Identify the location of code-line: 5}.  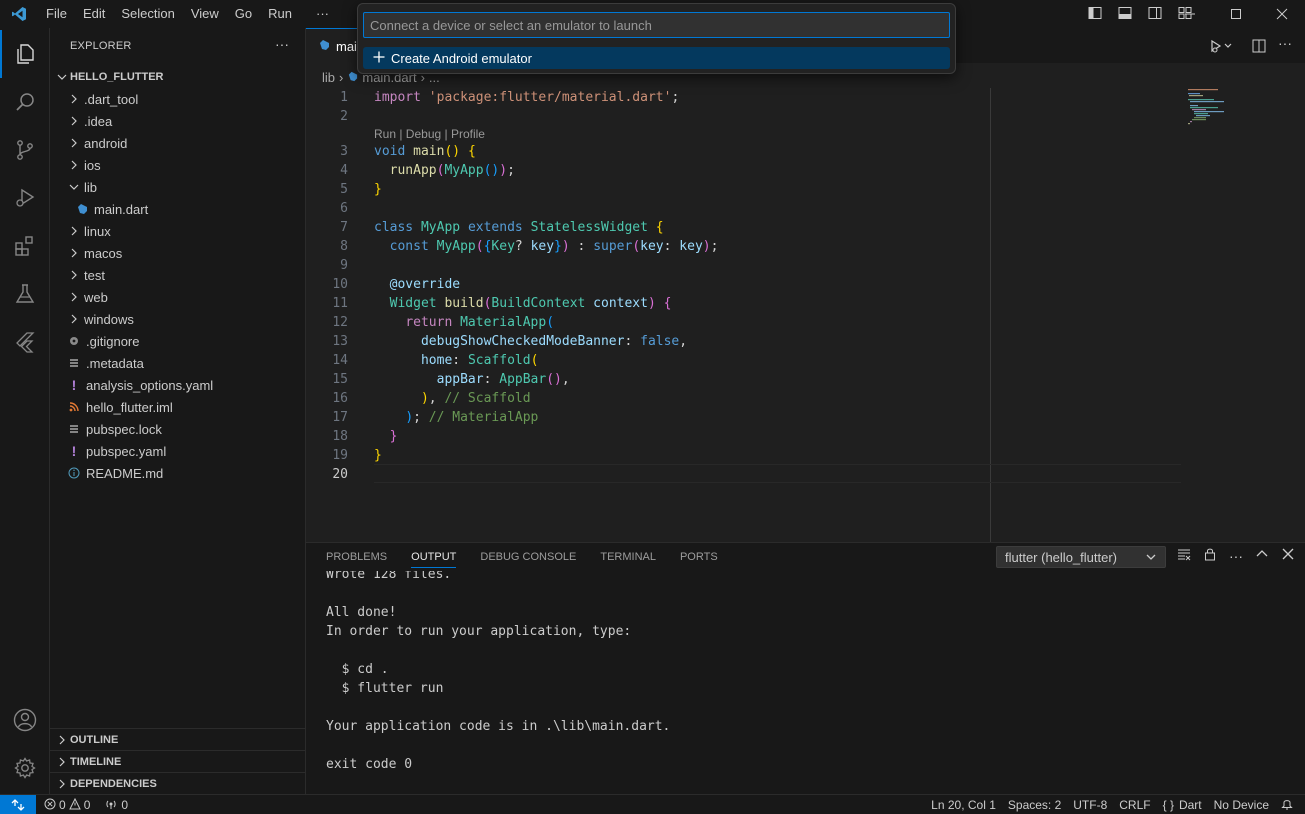
(361, 189).